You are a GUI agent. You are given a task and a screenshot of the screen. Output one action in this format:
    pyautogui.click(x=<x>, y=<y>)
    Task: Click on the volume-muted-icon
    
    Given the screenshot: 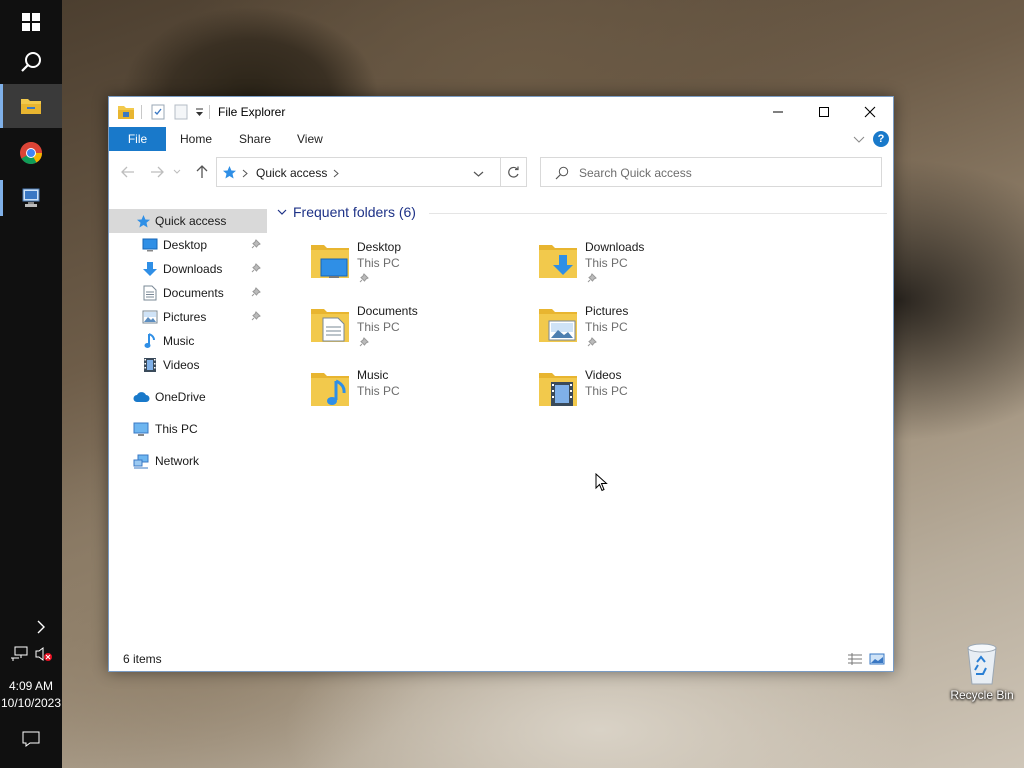 What is the action you would take?
    pyautogui.click(x=43, y=654)
    